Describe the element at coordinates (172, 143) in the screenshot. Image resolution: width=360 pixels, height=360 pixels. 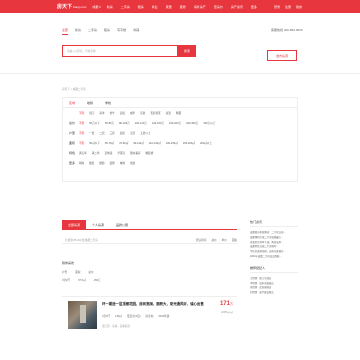
I see `filter-option: 130-150㎡` at that location.